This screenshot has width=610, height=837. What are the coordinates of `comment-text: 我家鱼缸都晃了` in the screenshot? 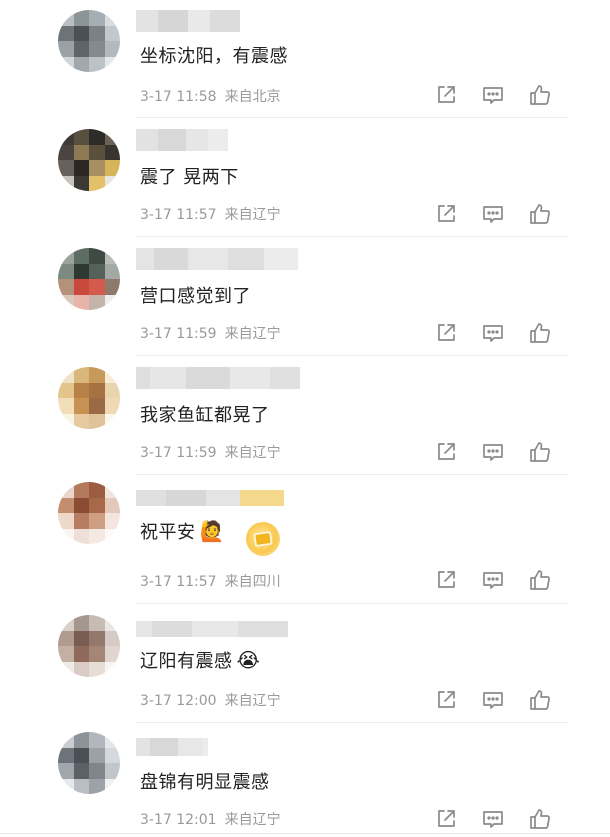 It's located at (205, 415).